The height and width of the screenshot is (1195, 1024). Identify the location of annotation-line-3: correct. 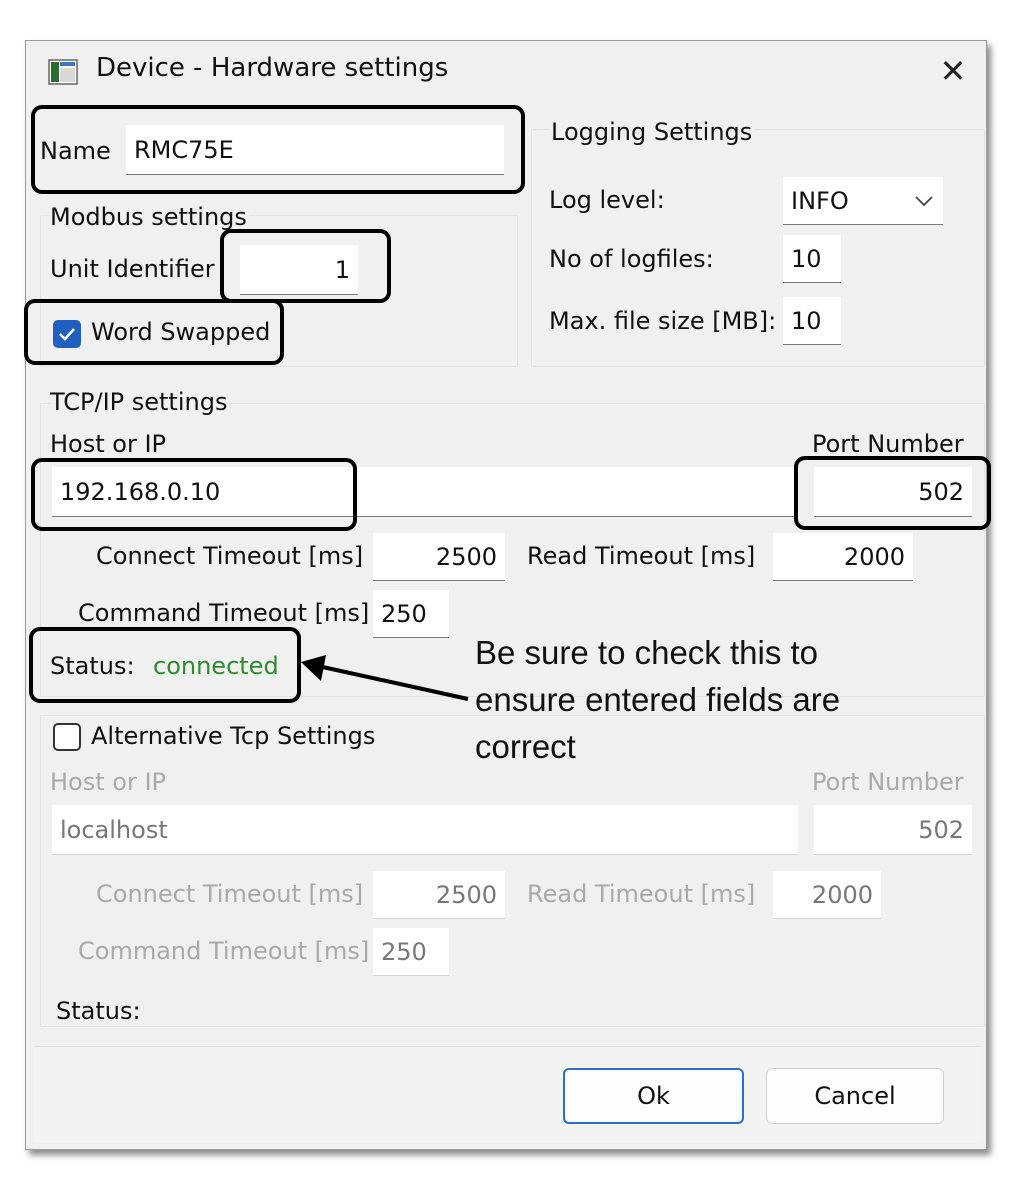
(525, 746).